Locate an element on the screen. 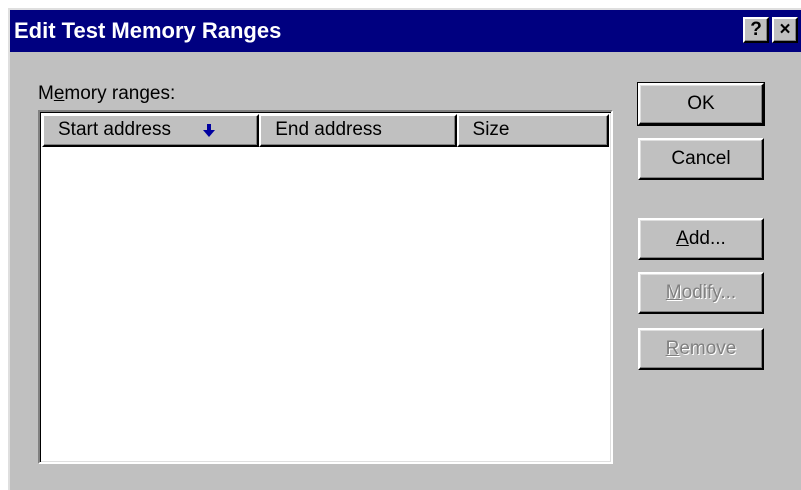  help-icon: ? is located at coordinates (756, 29).